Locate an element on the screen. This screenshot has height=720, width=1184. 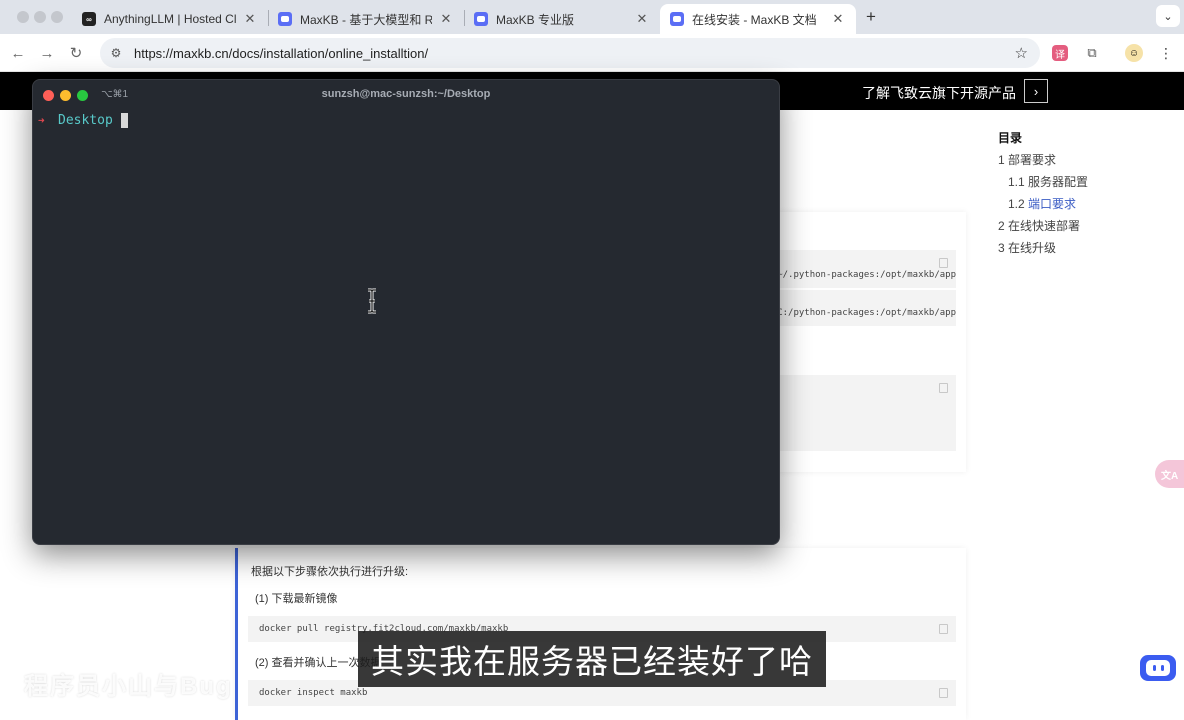
window-close-button is located at coordinates (23, 17).